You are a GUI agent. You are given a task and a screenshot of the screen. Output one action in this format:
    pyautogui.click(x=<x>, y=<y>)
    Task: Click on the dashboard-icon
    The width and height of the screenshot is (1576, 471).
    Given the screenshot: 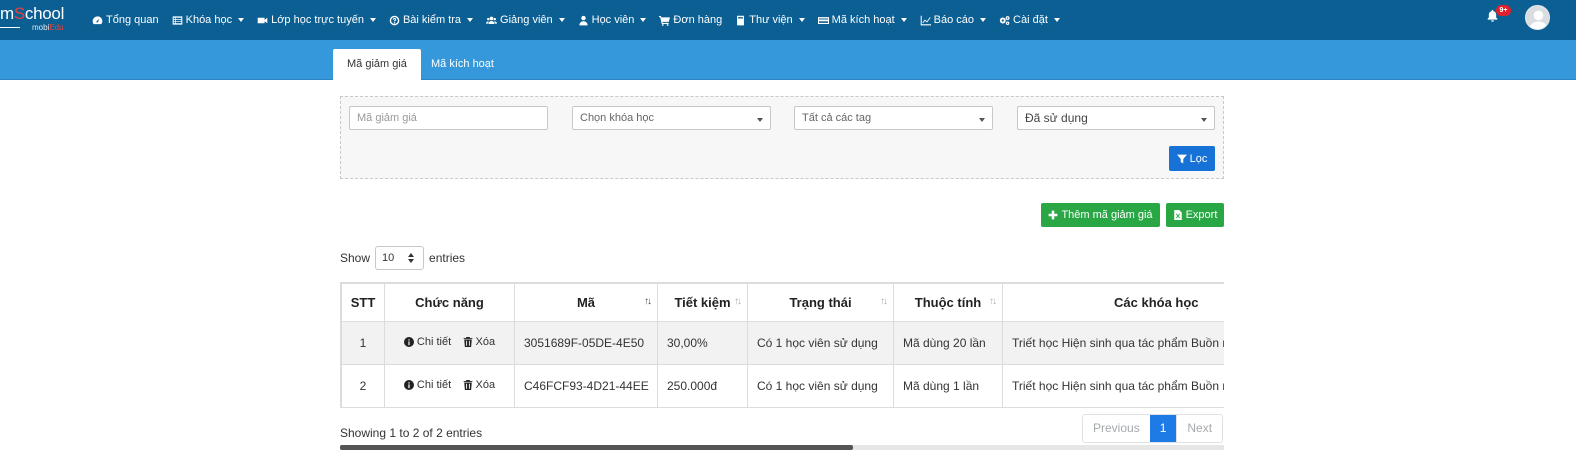 What is the action you would take?
    pyautogui.click(x=97, y=19)
    